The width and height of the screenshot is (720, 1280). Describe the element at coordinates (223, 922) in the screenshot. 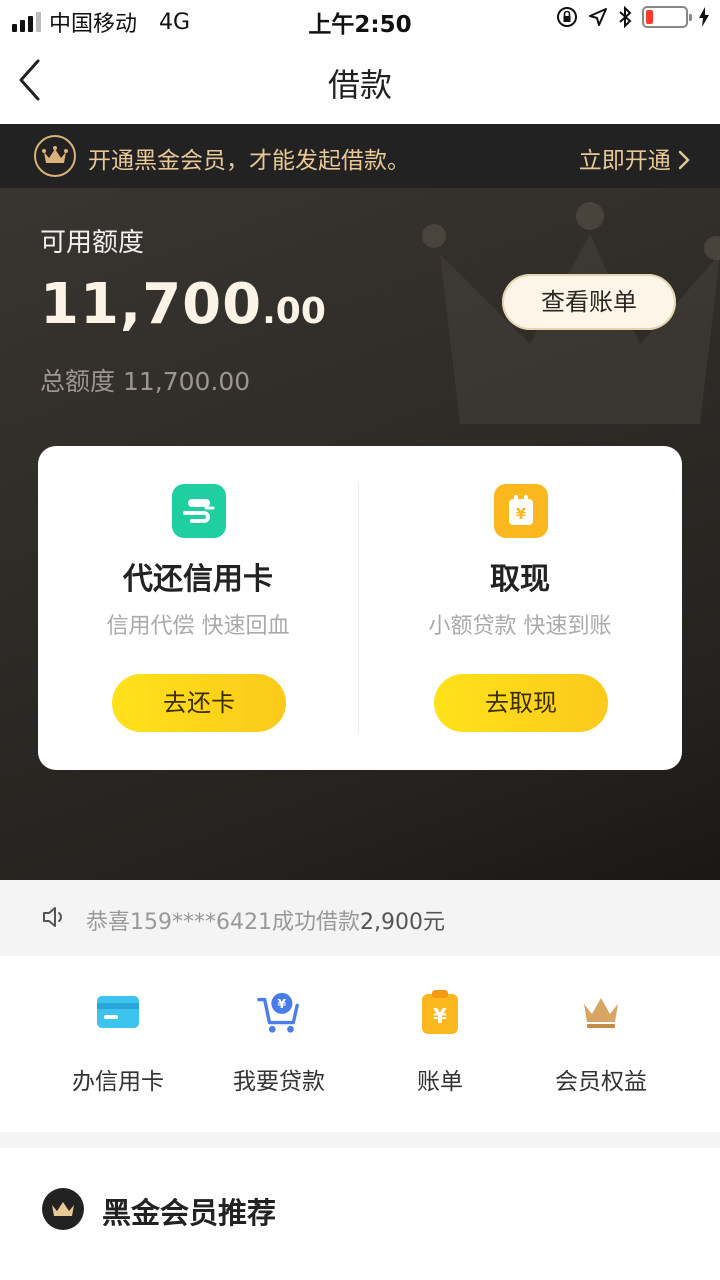

I see `notice-message: 恭喜159****6421成功借款` at that location.